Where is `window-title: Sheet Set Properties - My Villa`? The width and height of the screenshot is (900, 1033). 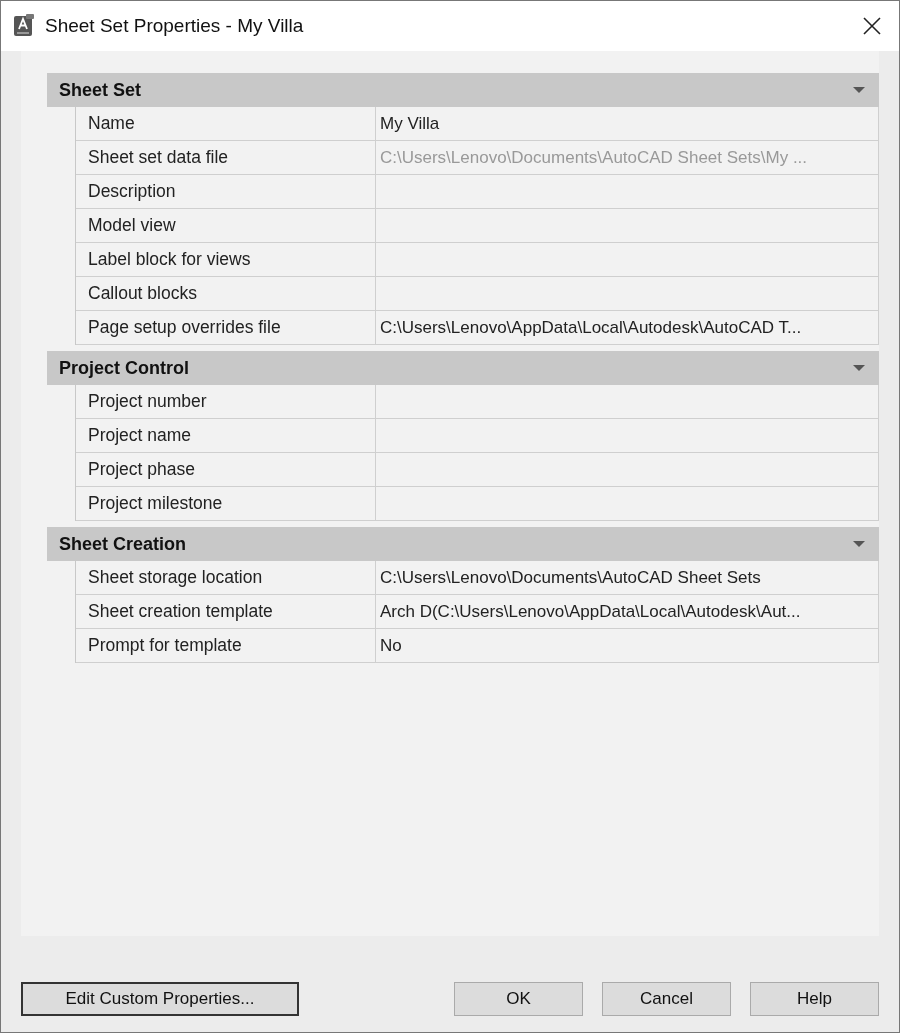 window-title: Sheet Set Properties - My Villa is located at coordinates (175, 26).